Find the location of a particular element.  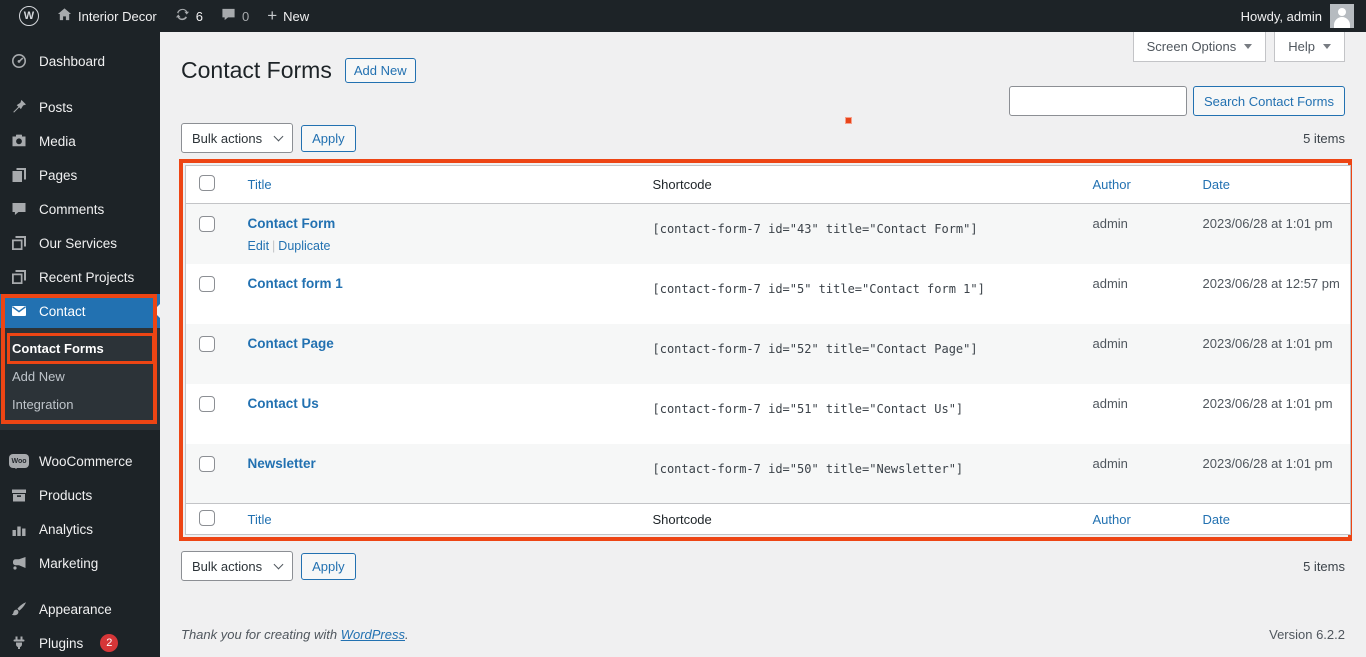

search-input is located at coordinates (1097, 101).